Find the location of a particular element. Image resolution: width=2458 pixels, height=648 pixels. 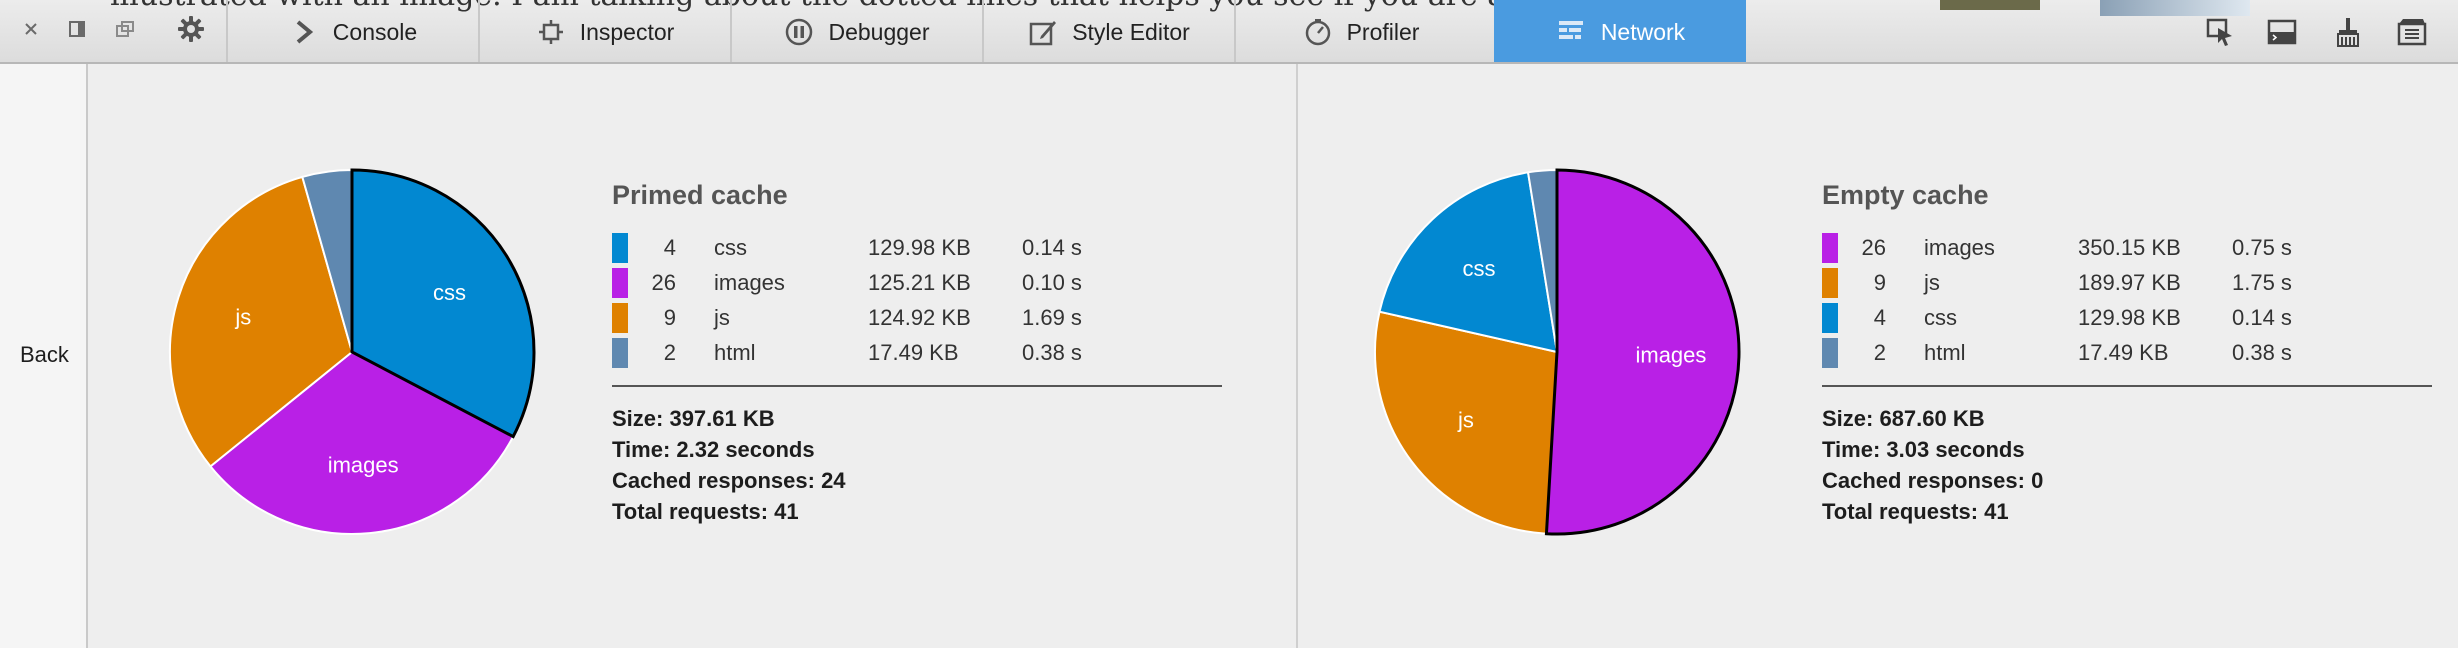

cached-responses: Cached responses: 0 is located at coordinates (1933, 480).